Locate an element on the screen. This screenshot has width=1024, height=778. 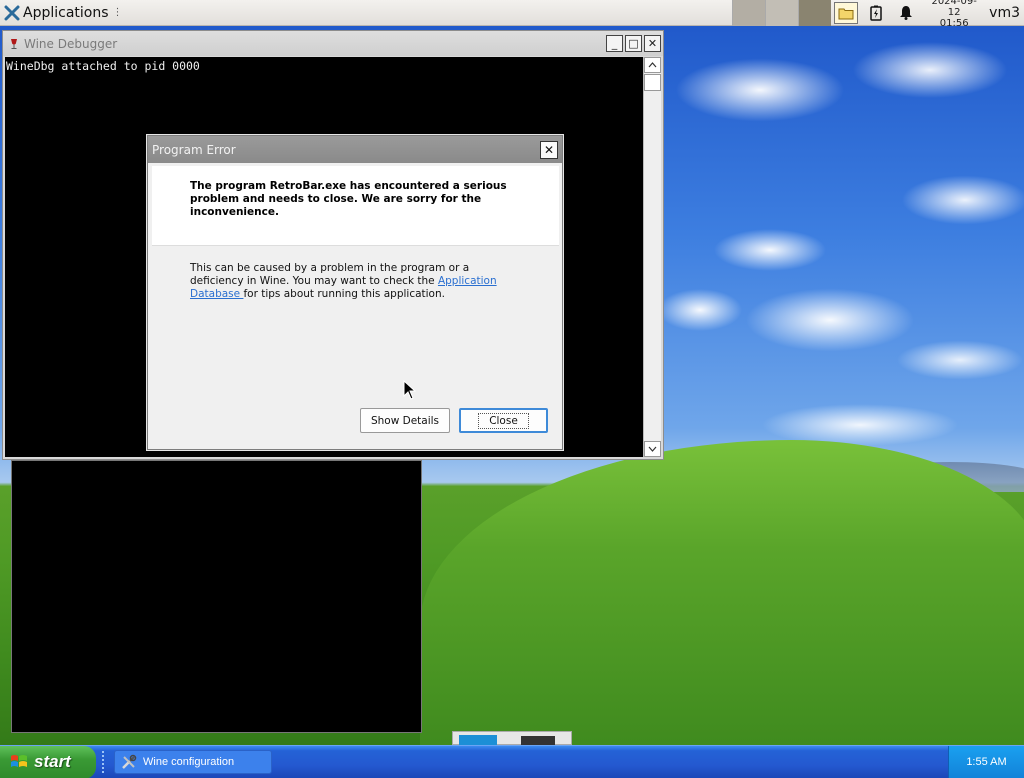
start-button: start is located at coordinates (48, 761).